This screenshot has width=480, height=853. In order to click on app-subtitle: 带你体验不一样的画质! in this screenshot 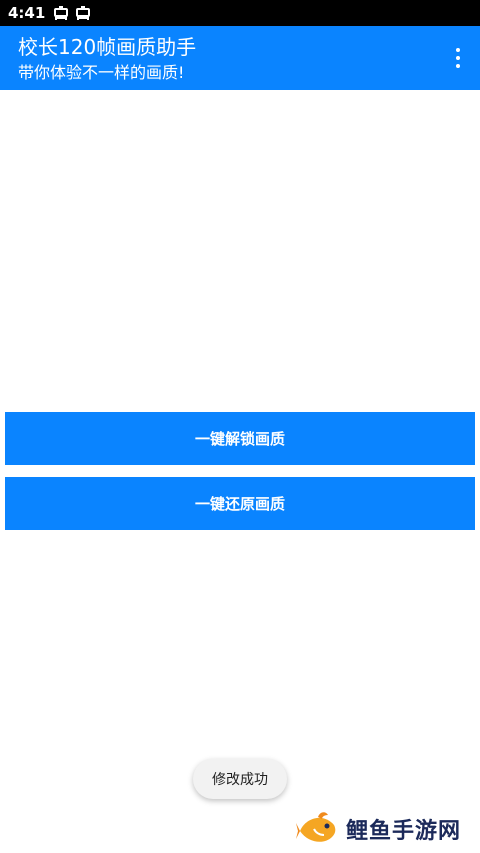, I will do `click(101, 72)`.